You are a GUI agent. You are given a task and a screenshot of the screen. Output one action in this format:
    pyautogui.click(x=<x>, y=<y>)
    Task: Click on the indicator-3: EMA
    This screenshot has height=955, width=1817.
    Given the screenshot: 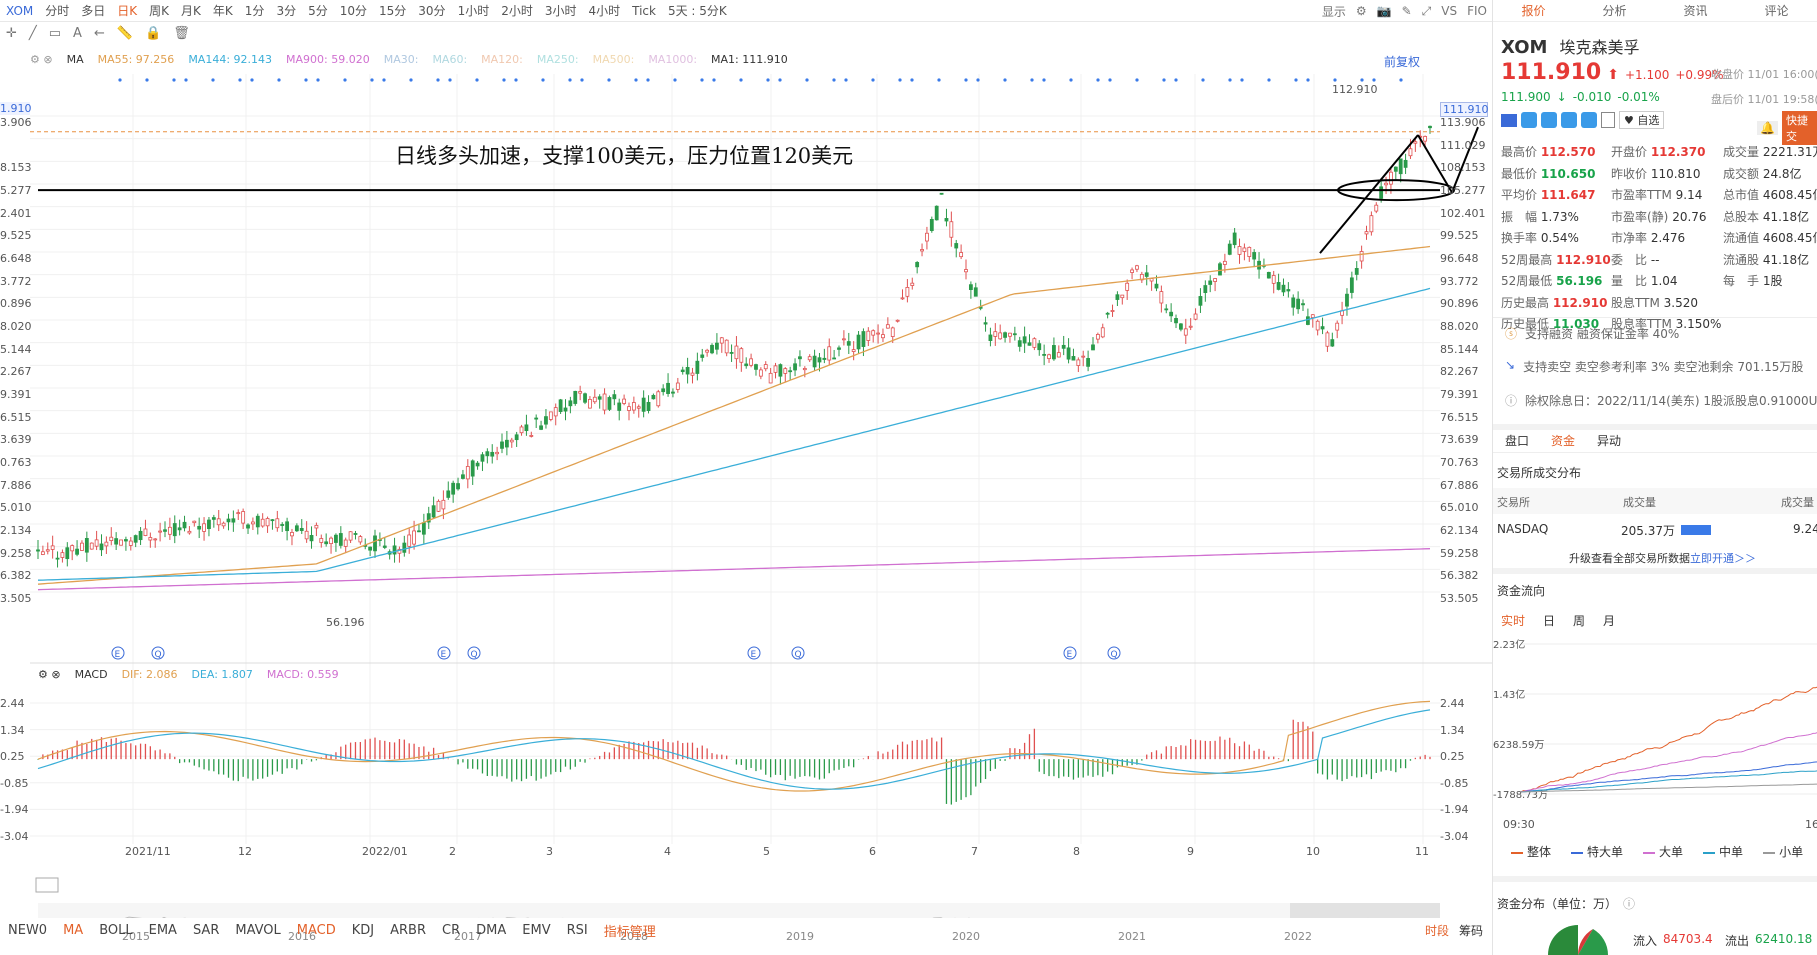 What is the action you would take?
    pyautogui.click(x=163, y=930)
    